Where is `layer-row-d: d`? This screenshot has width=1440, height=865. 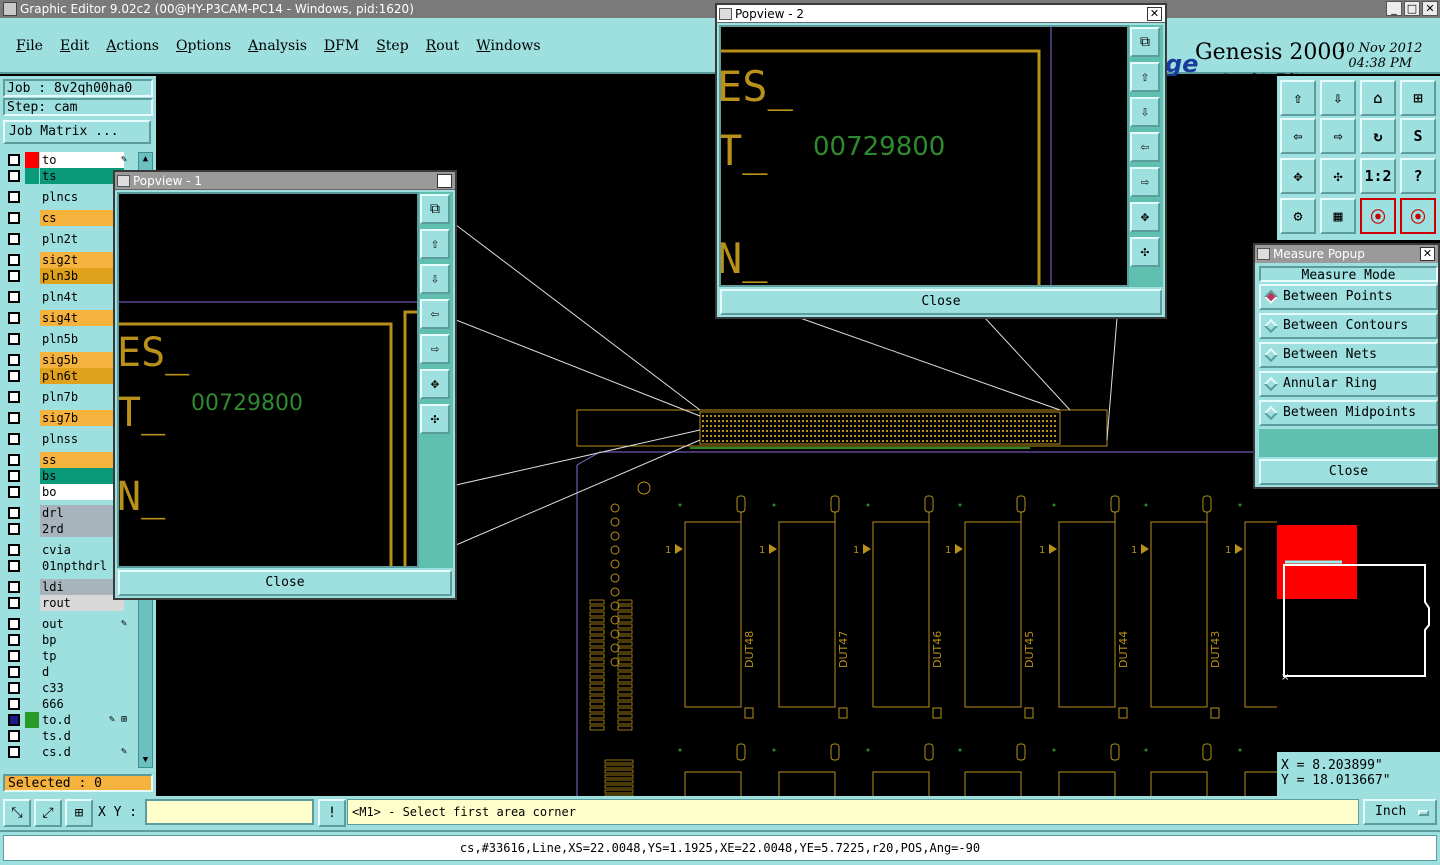 layer-row-d: d is located at coordinates (65, 672).